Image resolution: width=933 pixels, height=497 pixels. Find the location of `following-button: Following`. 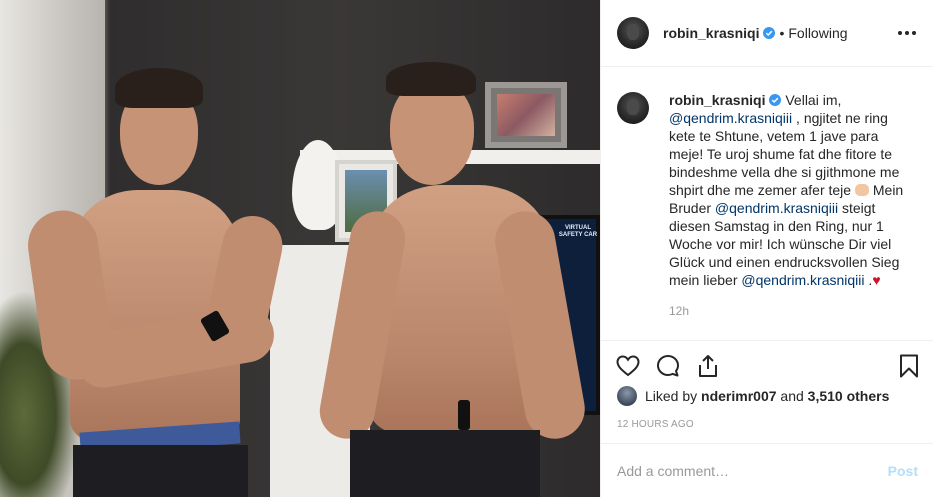

following-button: Following is located at coordinates (817, 33).